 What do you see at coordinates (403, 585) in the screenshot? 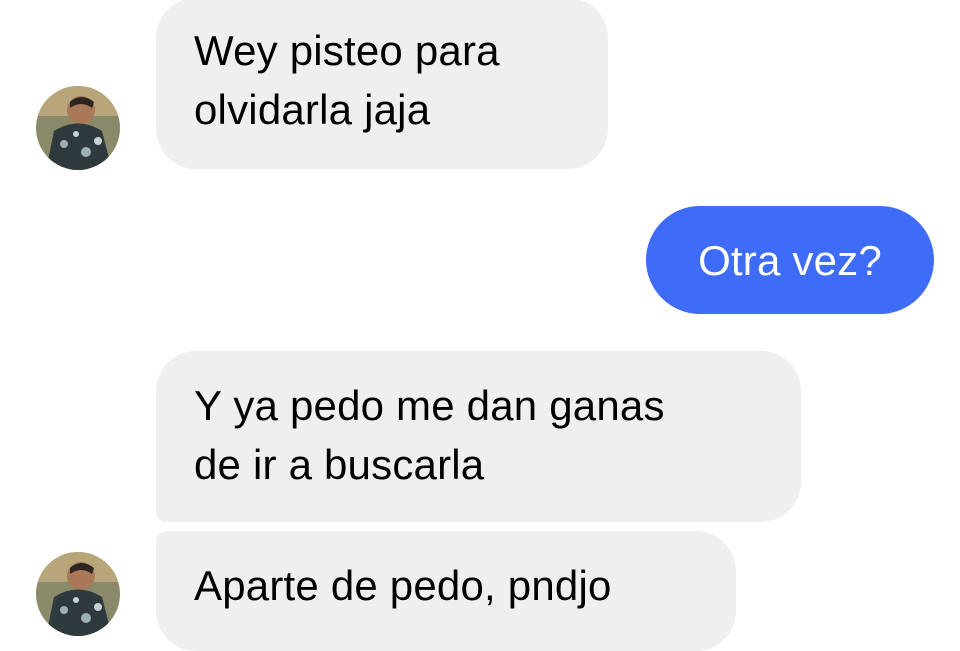
I see `message-text-line: Aparte de pedo, pndjo` at bounding box center [403, 585].